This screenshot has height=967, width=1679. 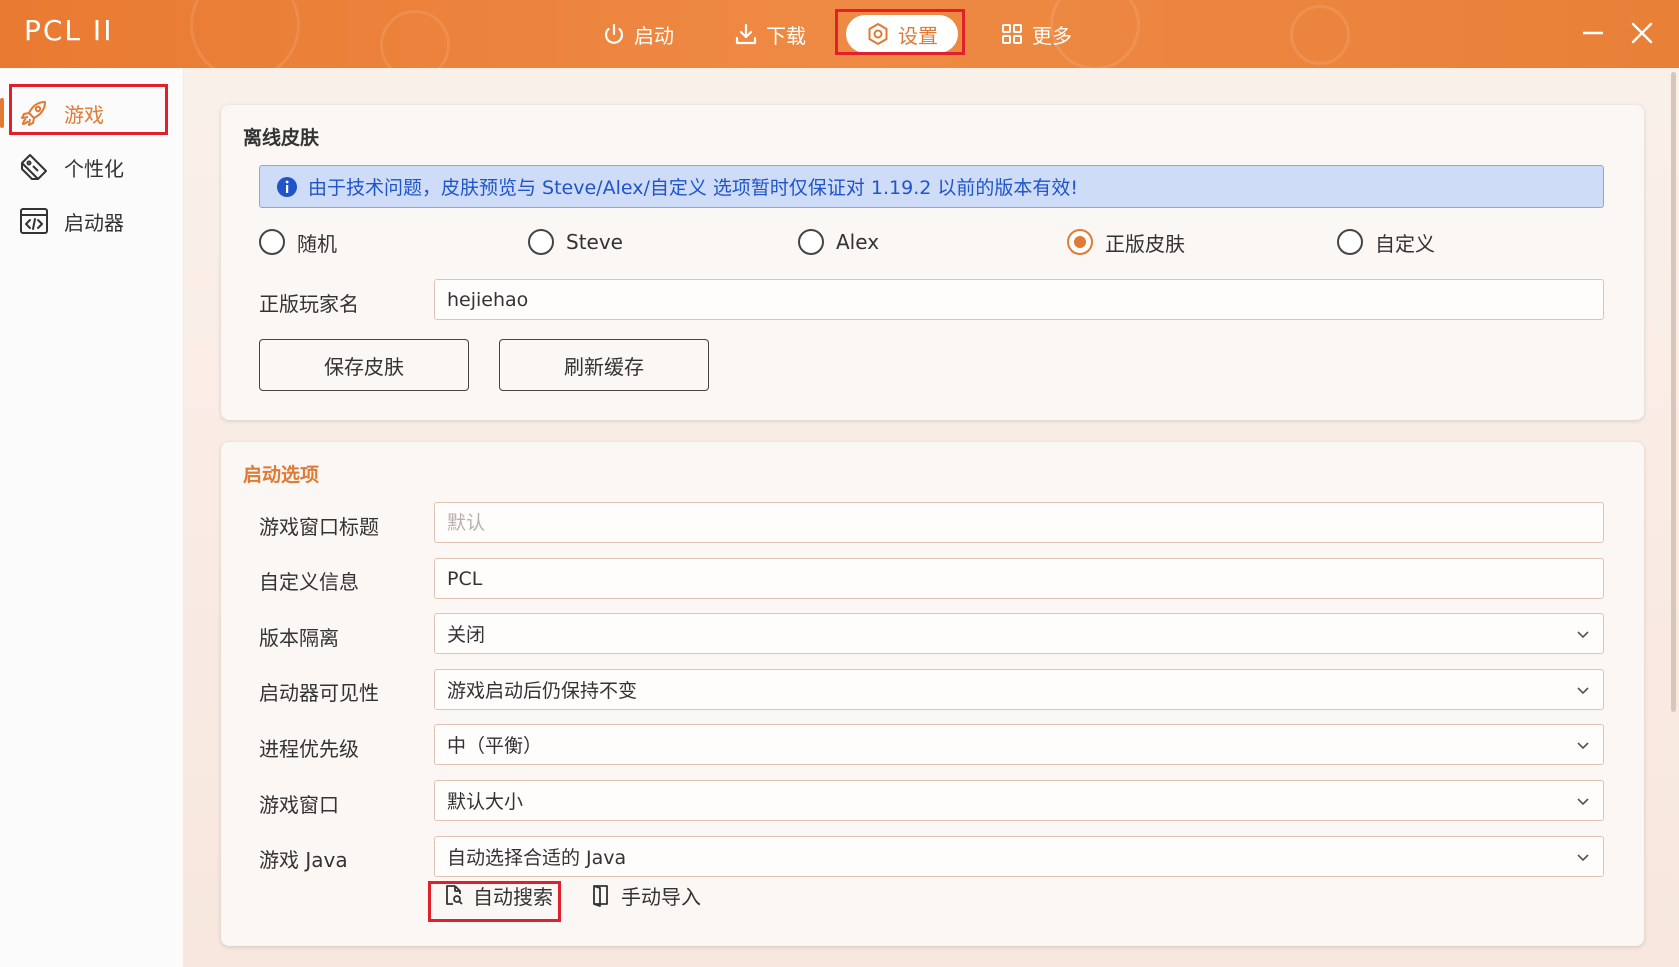 What do you see at coordinates (1019, 800) in the screenshot?
I see `game-window-select: 默认大小` at bounding box center [1019, 800].